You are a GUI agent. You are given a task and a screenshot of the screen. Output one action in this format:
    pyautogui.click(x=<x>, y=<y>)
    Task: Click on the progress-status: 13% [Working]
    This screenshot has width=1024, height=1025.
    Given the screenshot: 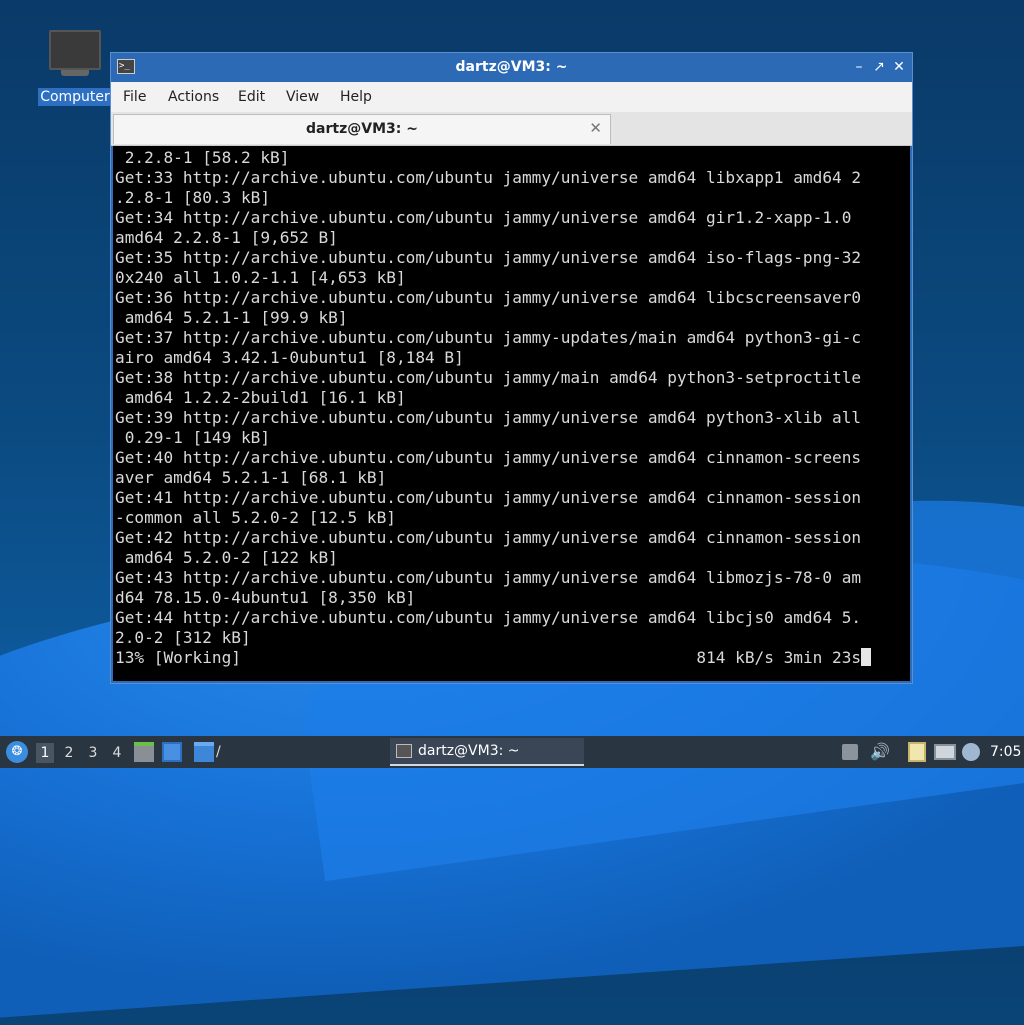 What is the action you would take?
    pyautogui.click(x=178, y=657)
    